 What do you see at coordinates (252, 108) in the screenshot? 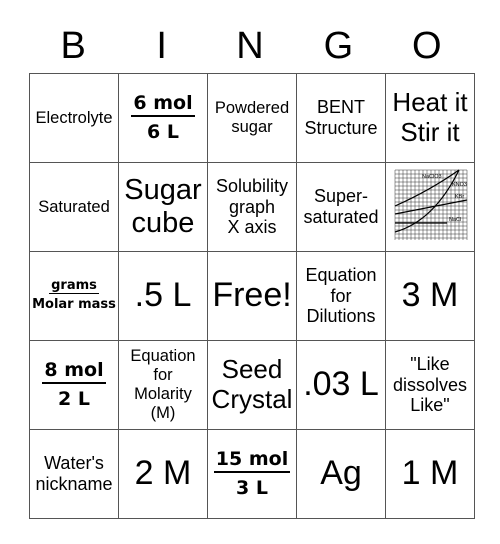
I see `cell-text: Powdered` at bounding box center [252, 108].